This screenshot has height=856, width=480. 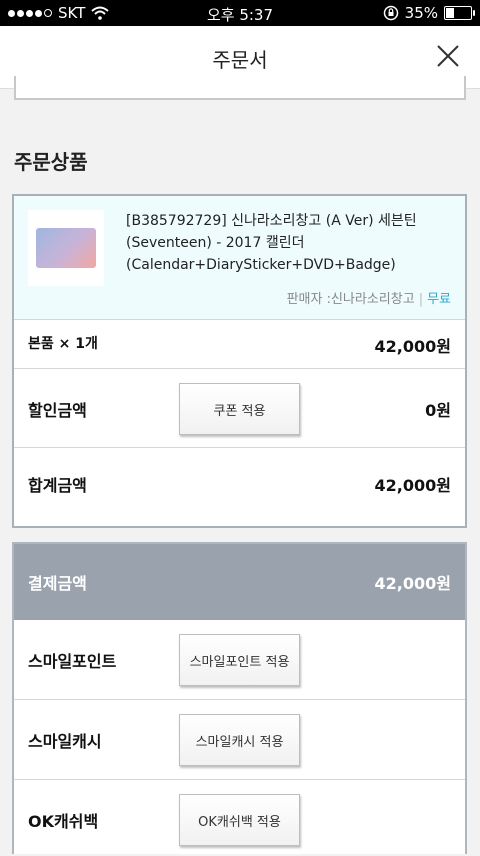 I want to click on status-bar: SKT 오후 5:37 35%, so click(x=240, y=13).